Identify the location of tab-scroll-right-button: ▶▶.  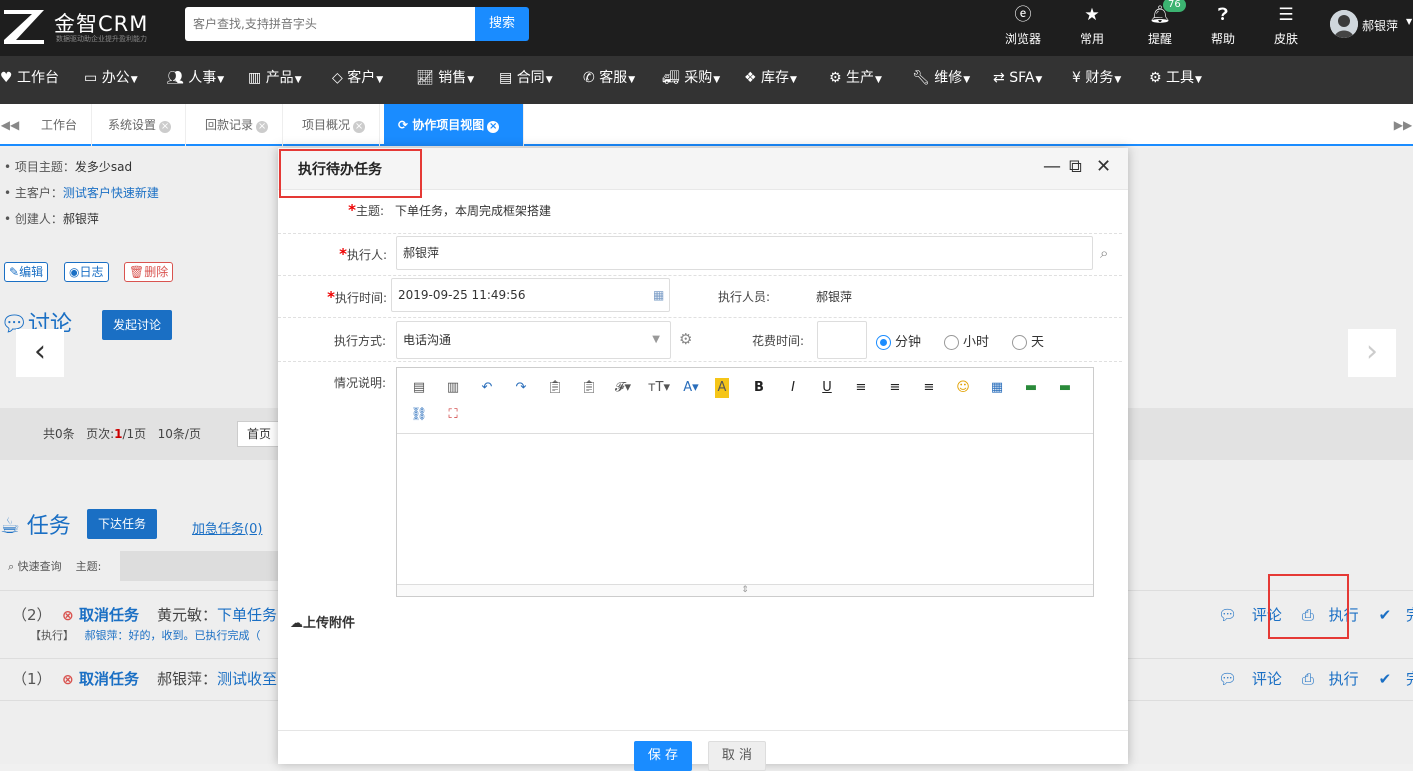
(1403, 125).